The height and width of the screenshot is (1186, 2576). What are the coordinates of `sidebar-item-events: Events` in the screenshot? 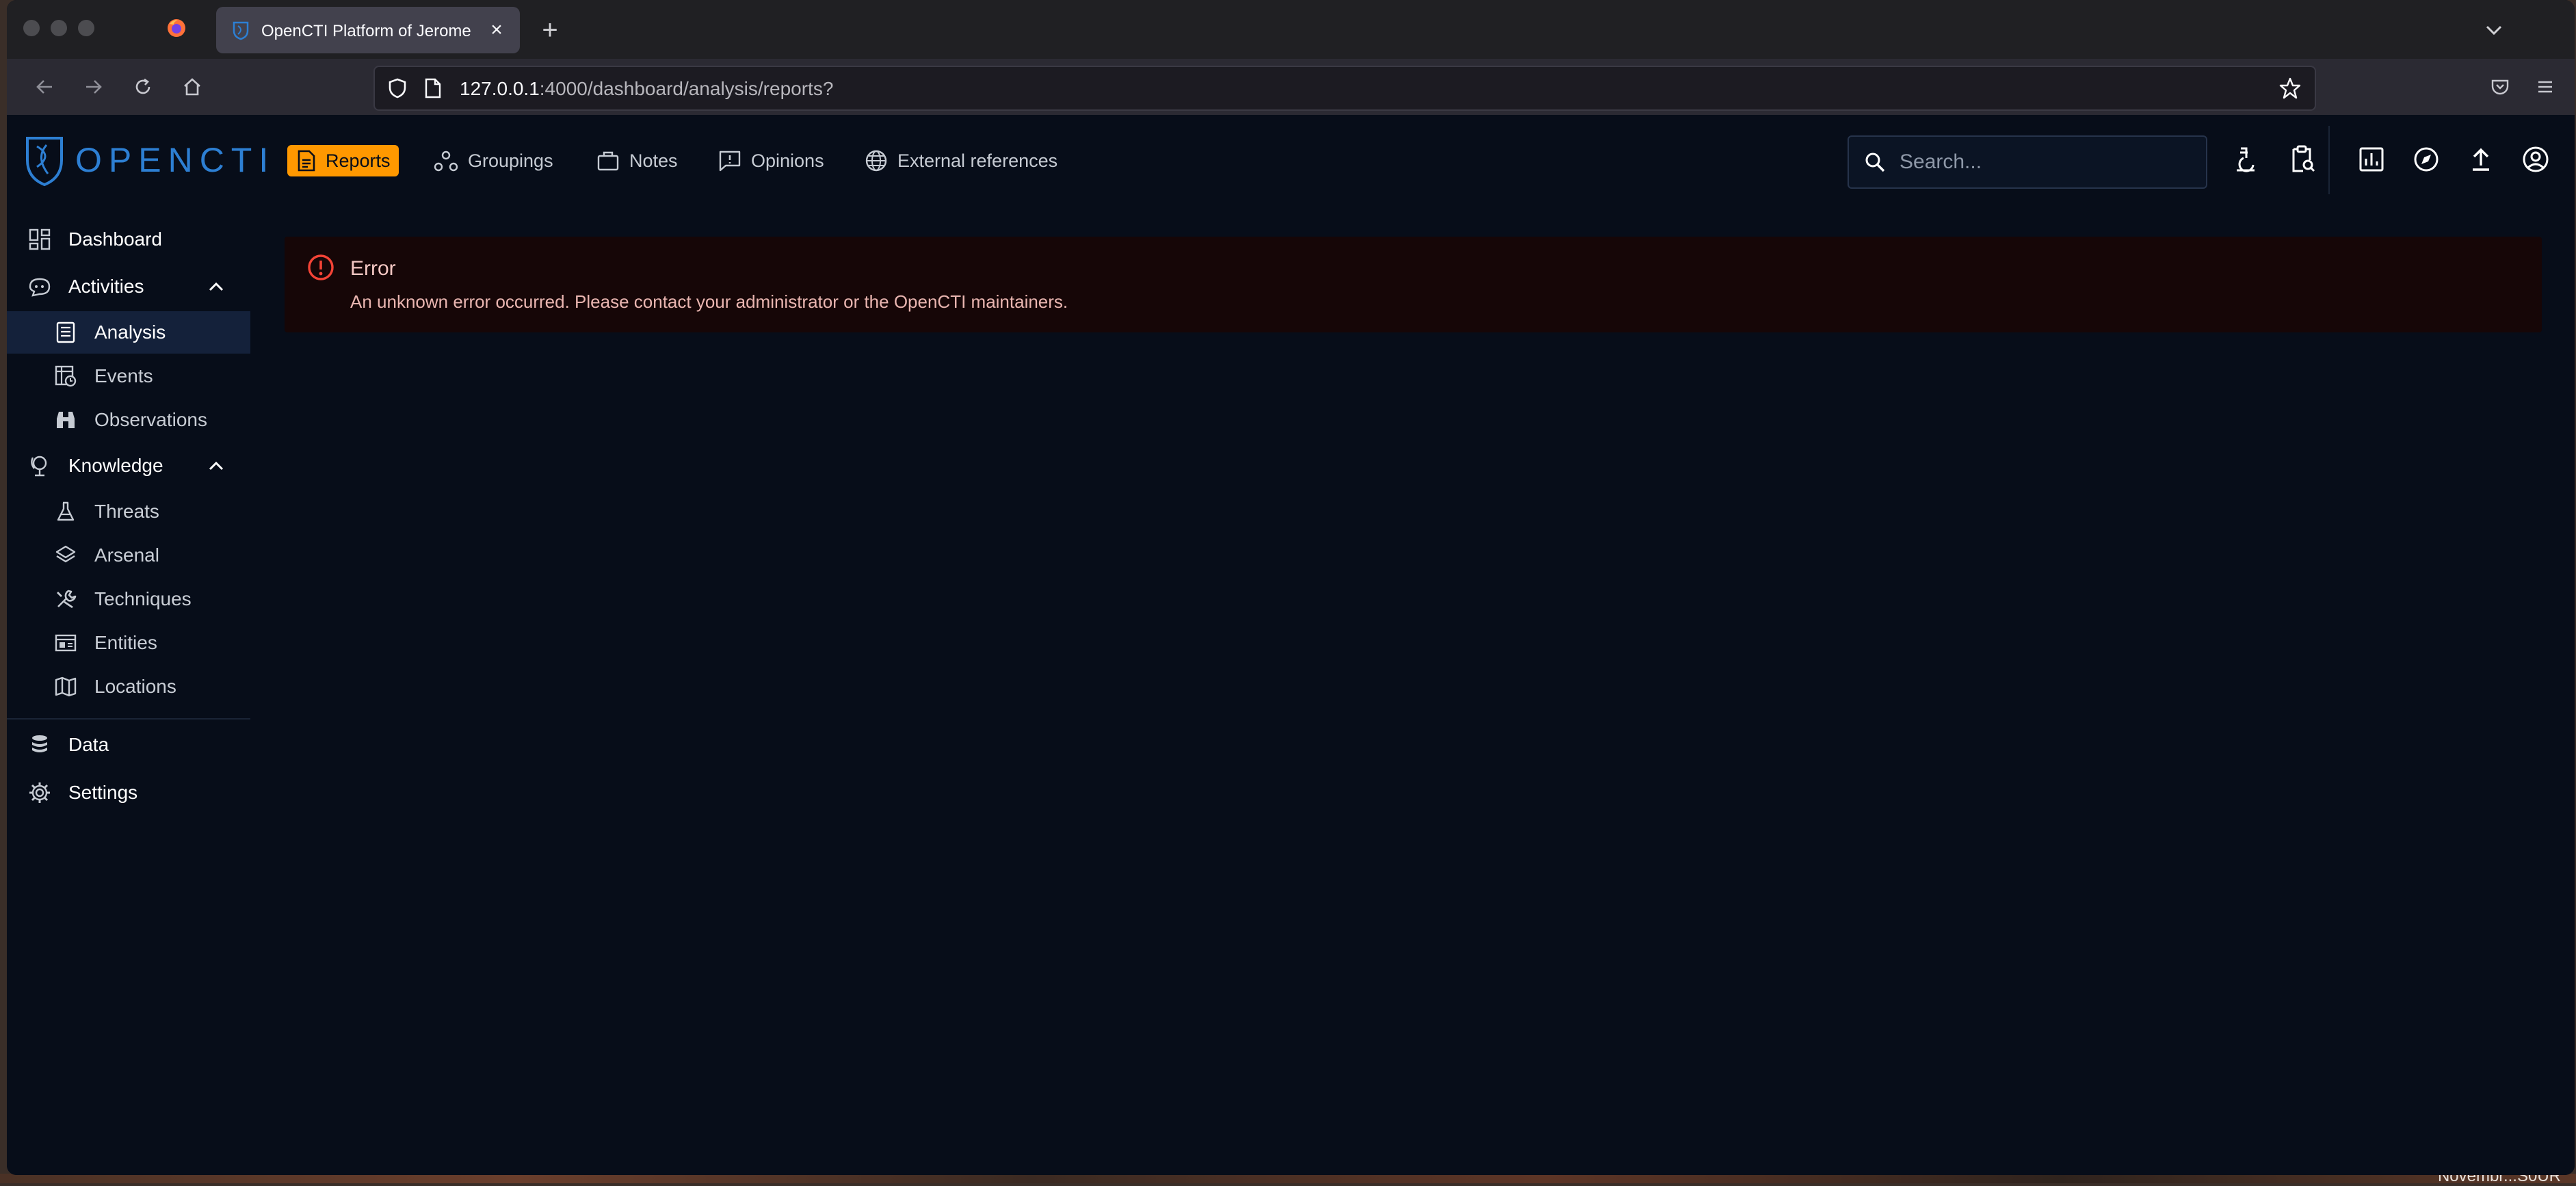 It's located at (128, 376).